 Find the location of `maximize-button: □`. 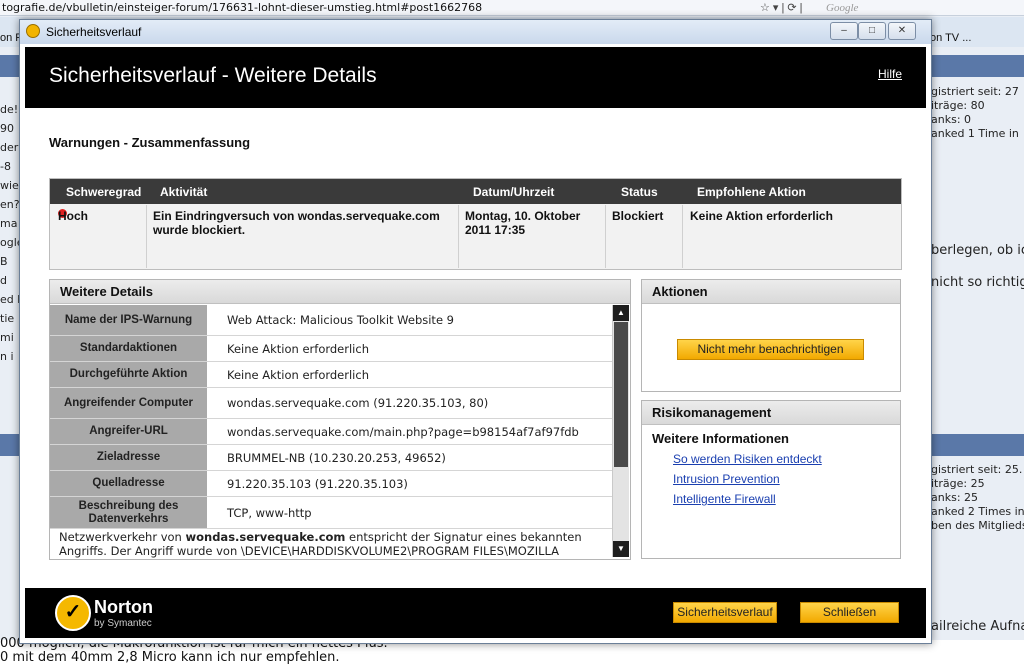

maximize-button: □ is located at coordinates (872, 31).